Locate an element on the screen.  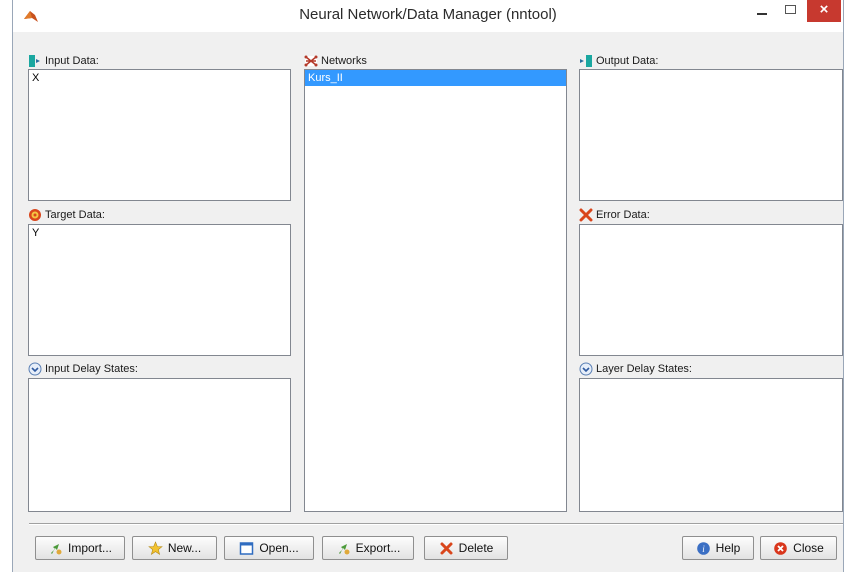
network-icon is located at coordinates (311, 61).